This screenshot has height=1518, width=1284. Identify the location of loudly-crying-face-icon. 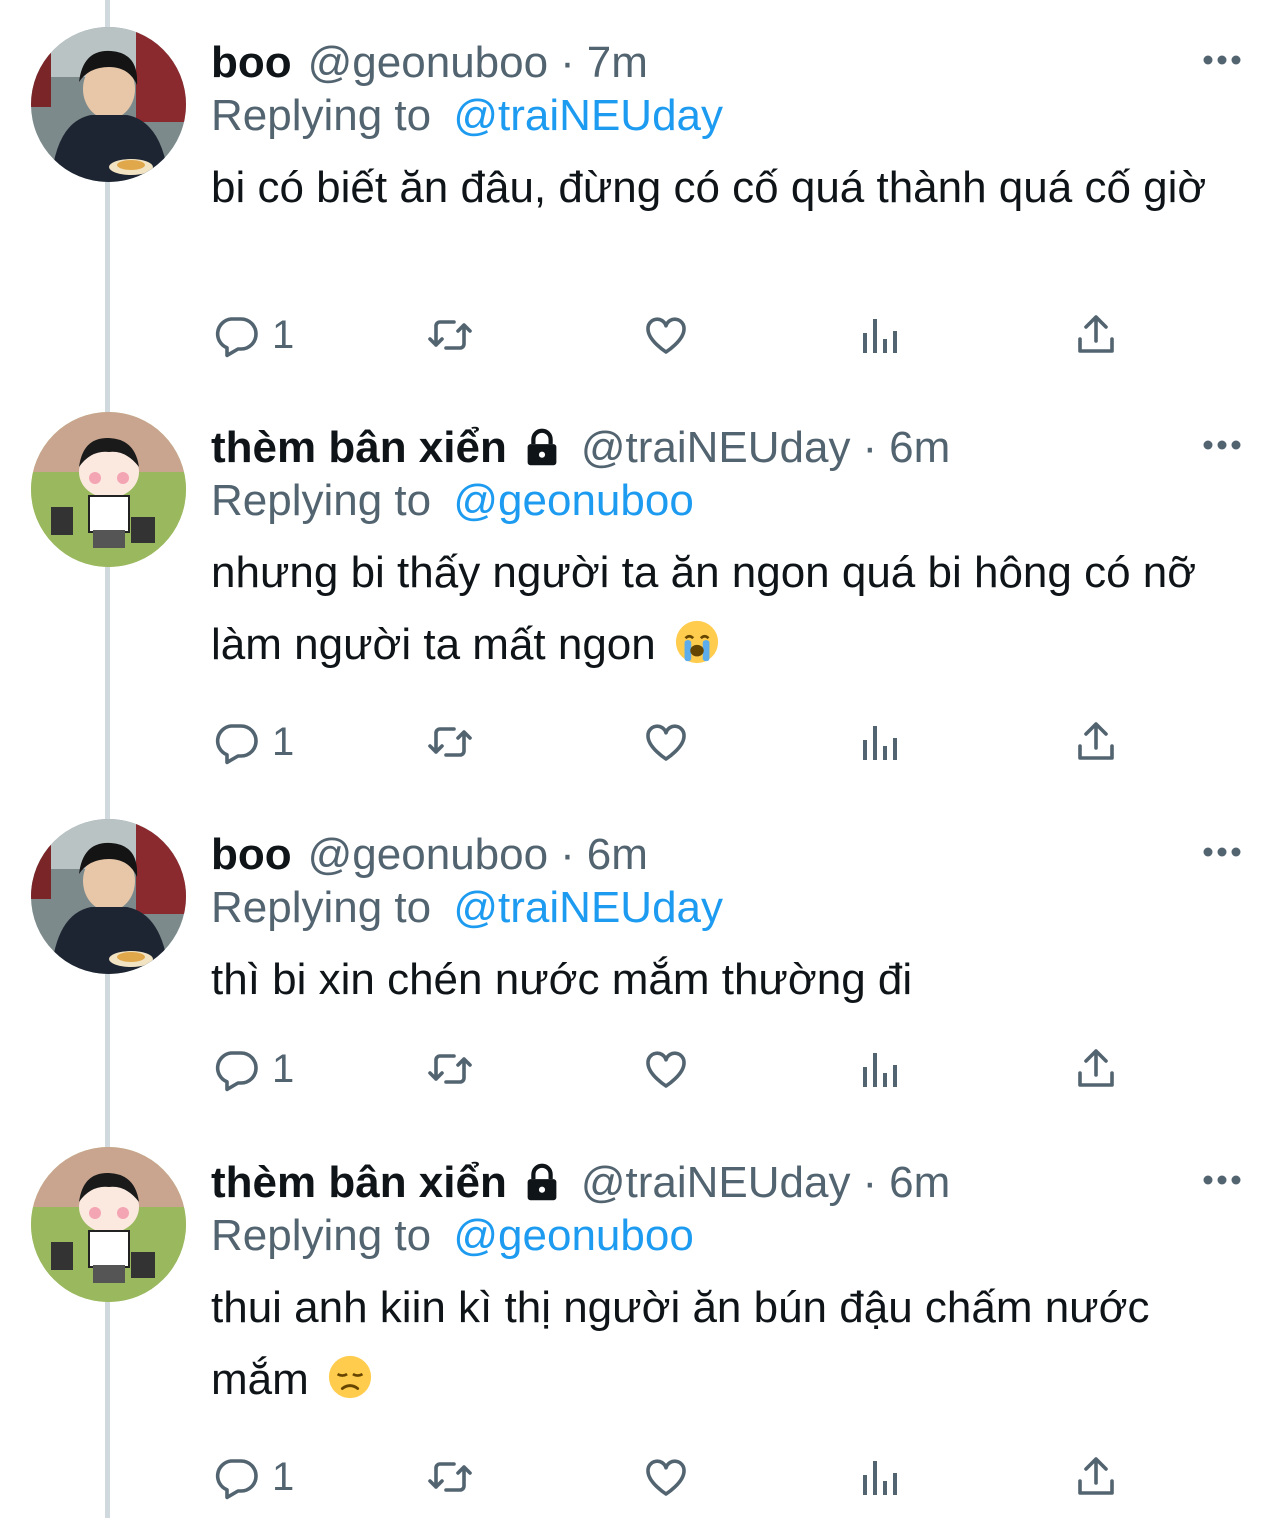
(697, 642).